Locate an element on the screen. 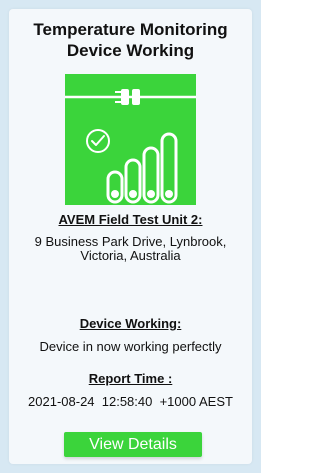 This screenshot has height=473, width=320. card-title: Temperature Monitoring Device Working is located at coordinates (130, 40).